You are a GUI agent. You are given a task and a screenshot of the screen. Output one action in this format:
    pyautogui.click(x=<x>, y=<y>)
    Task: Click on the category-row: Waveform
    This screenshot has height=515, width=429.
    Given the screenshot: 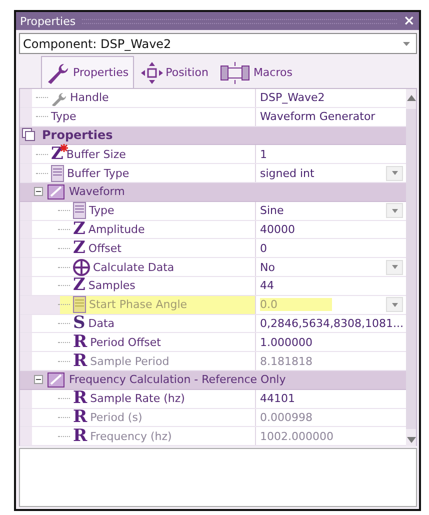 What is the action you would take?
    pyautogui.click(x=213, y=192)
    